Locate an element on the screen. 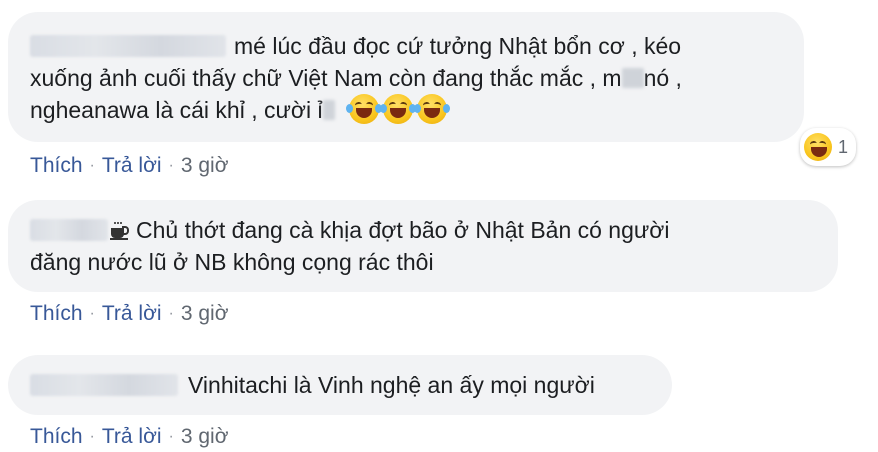 The height and width of the screenshot is (452, 878). comment-line: Vinhitachi là Vinh nghệ an ấy mọi người is located at coordinates (340, 385).